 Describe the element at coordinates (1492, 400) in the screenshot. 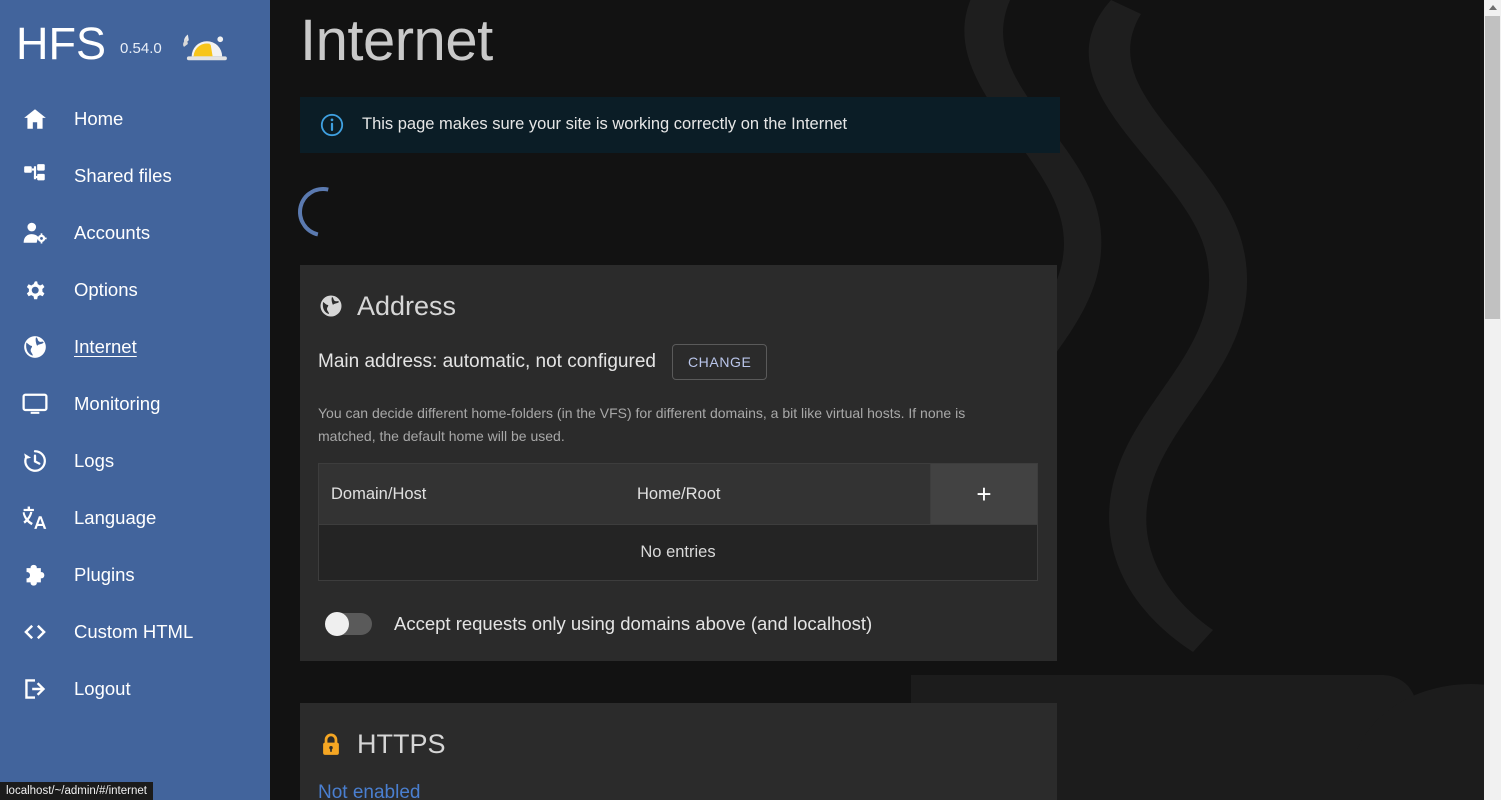

I see `vertical-scrollbar` at that location.